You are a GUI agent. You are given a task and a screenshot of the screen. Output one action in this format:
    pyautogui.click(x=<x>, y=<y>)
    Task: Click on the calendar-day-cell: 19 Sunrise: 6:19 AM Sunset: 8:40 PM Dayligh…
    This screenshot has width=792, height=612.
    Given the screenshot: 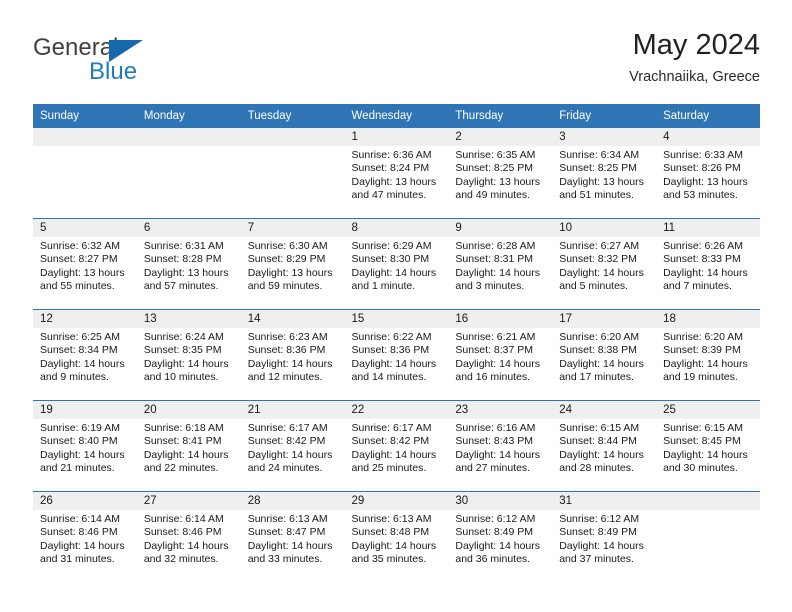 What is the action you would take?
    pyautogui.click(x=85, y=446)
    